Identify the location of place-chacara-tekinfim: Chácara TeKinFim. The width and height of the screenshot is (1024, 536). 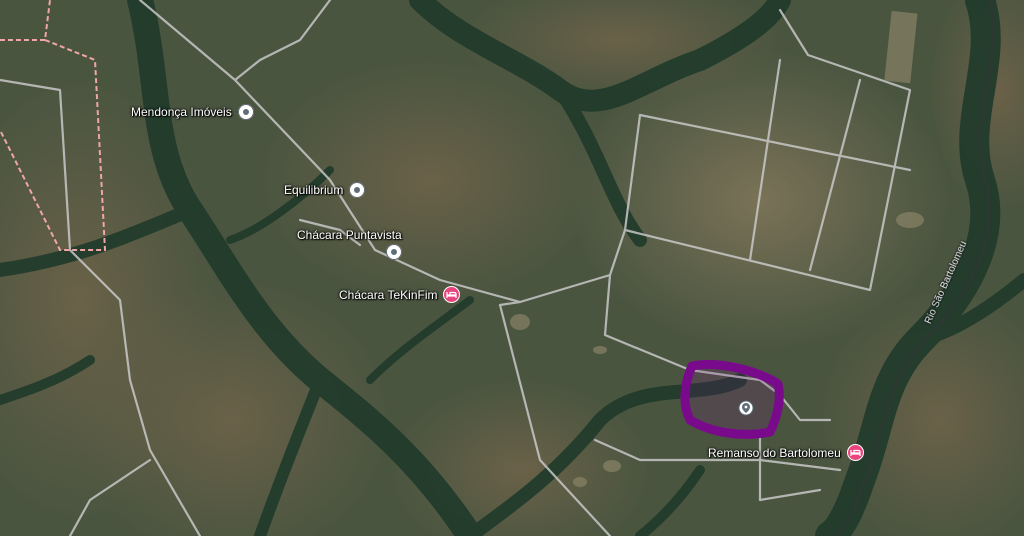
(400, 294).